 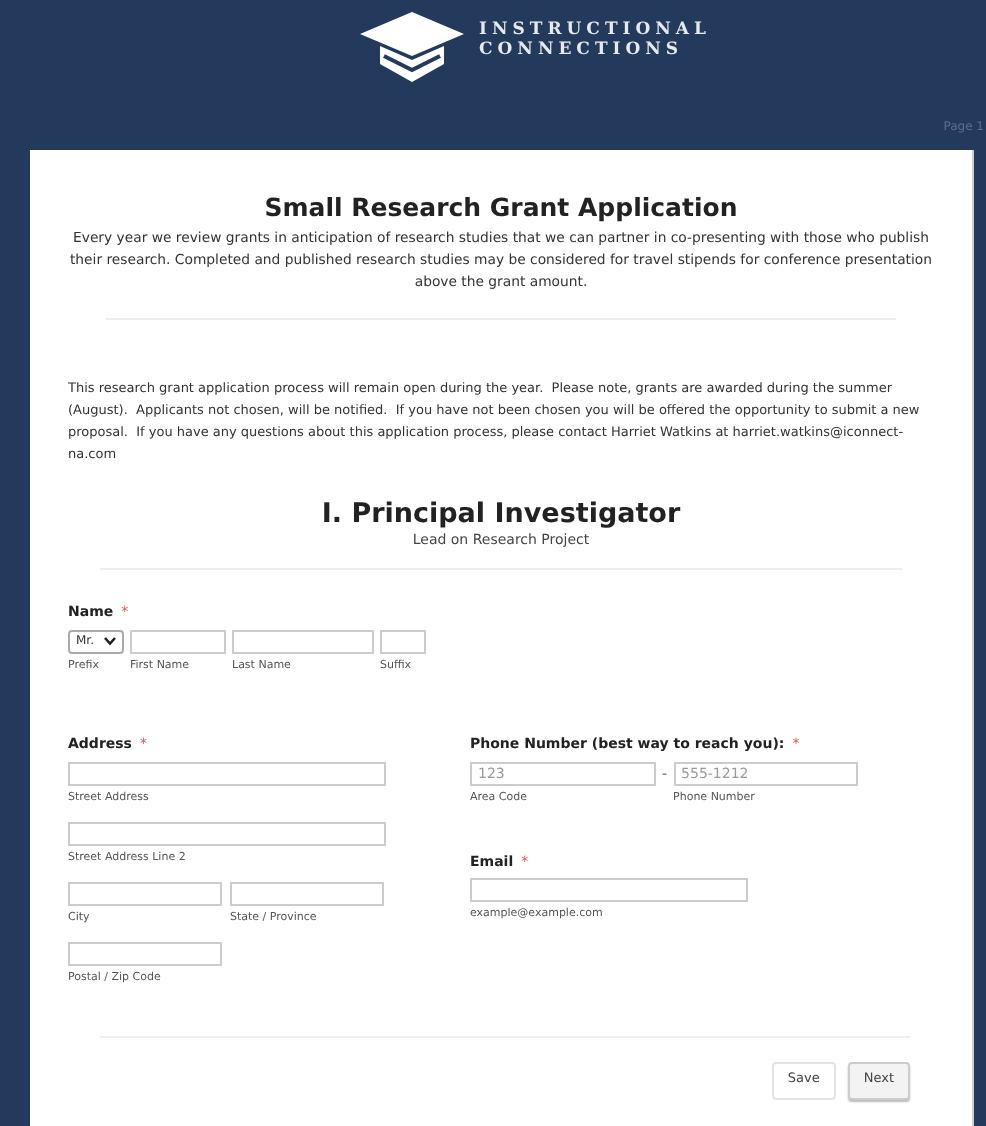 I want to click on graduation-cap-logo-icon, so click(x=411, y=47).